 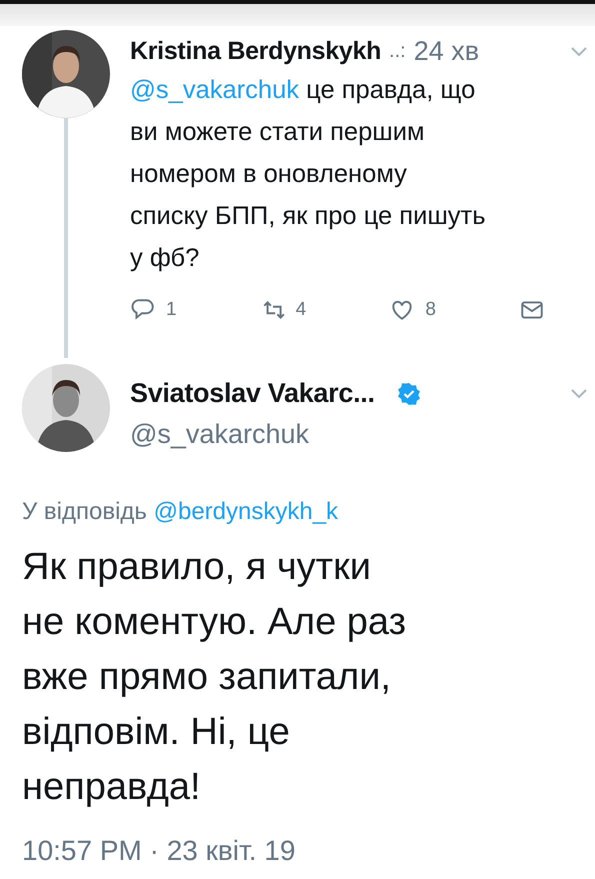 What do you see at coordinates (447, 51) in the screenshot?
I see `tweet-time: 24 хв` at bounding box center [447, 51].